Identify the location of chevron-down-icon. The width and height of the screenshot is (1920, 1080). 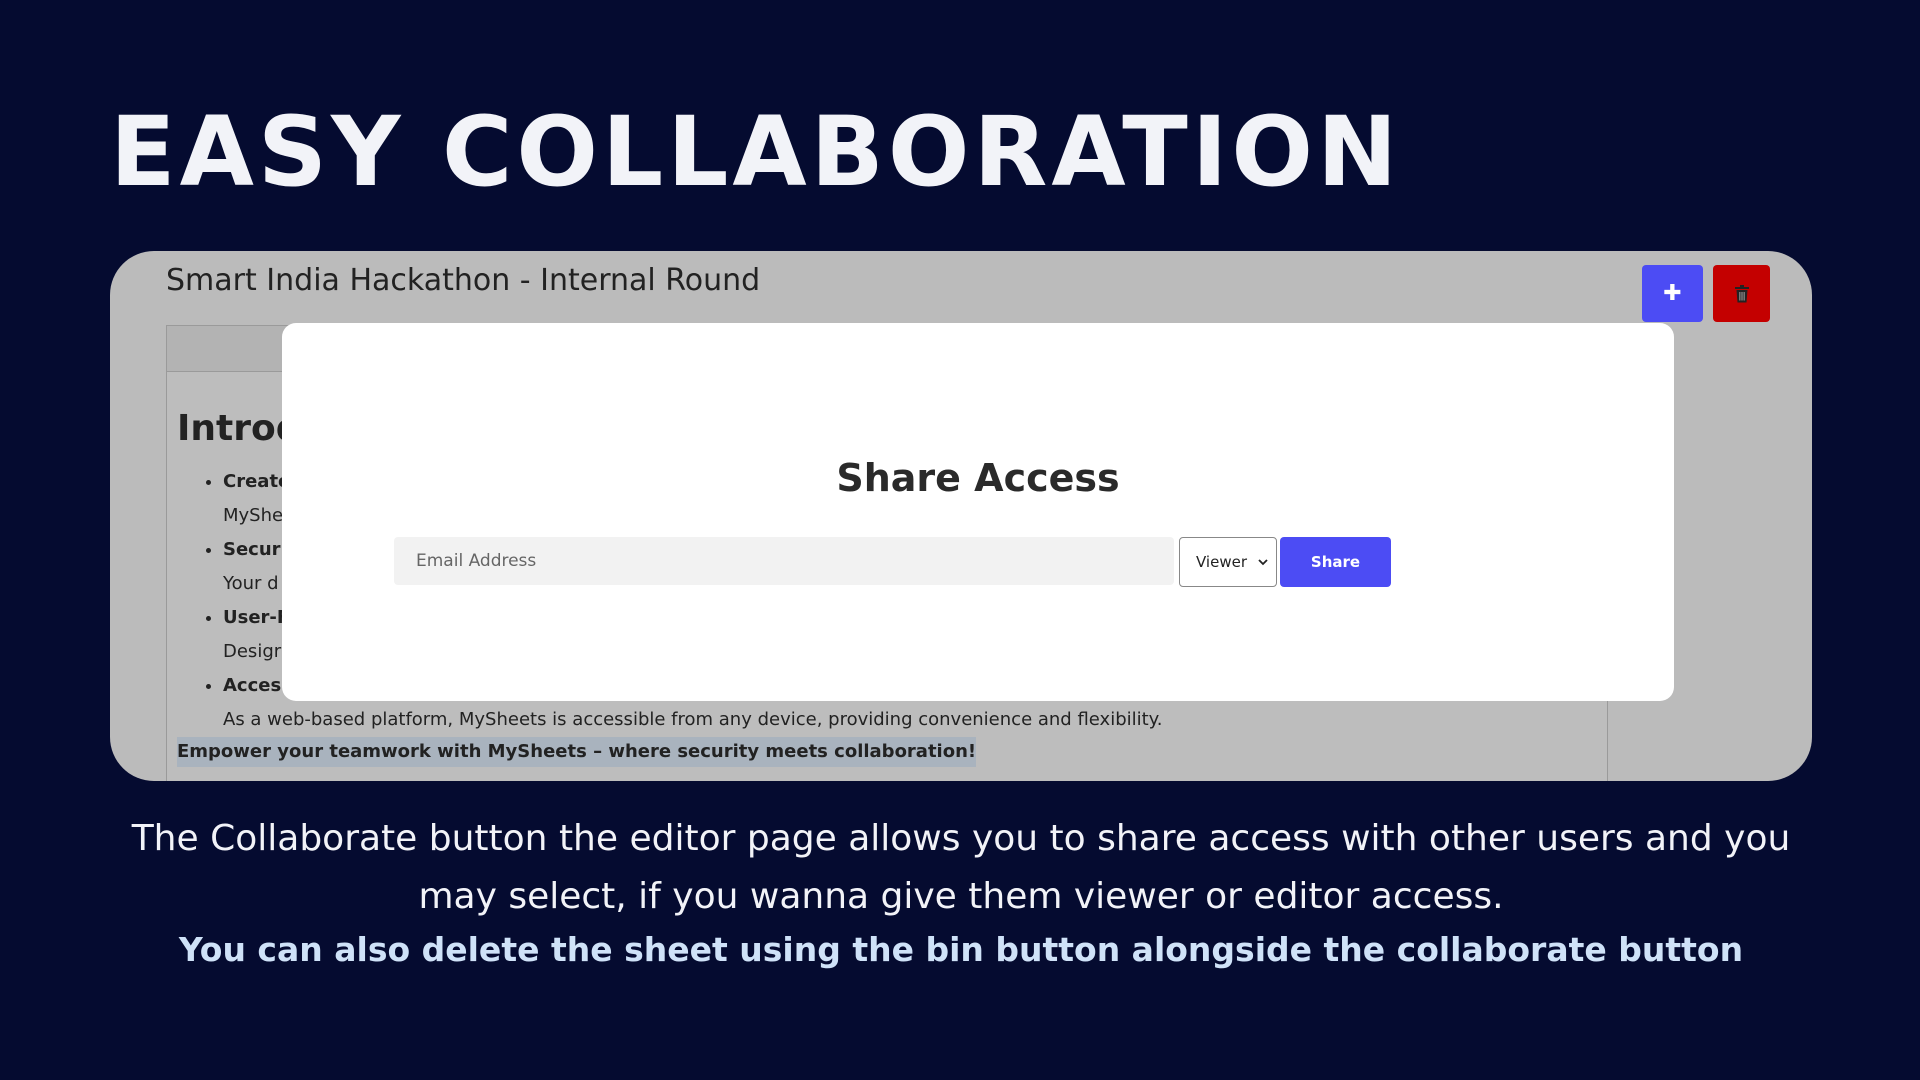
(1263, 561).